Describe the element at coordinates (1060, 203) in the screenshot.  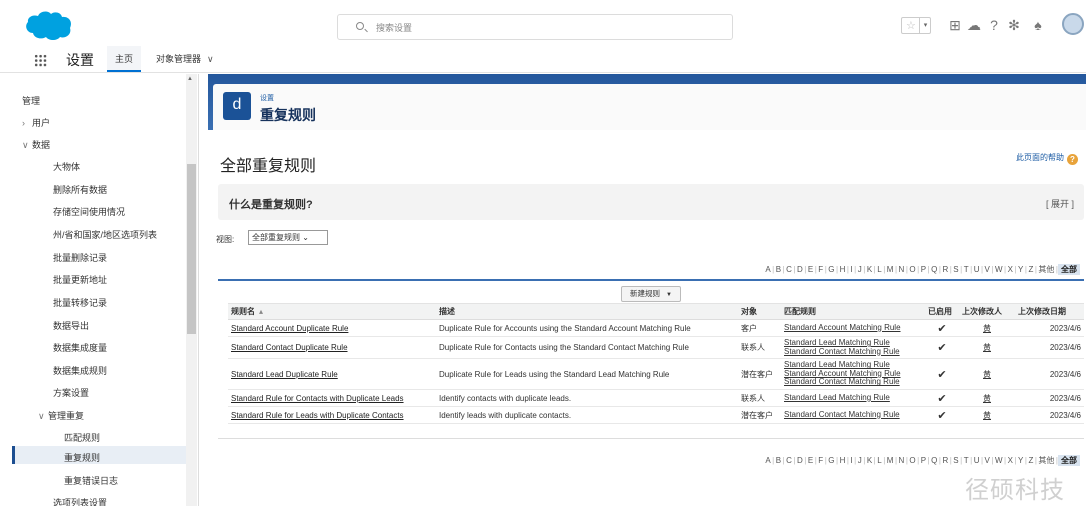
I see `expand-link: [ 展开 ]` at that location.